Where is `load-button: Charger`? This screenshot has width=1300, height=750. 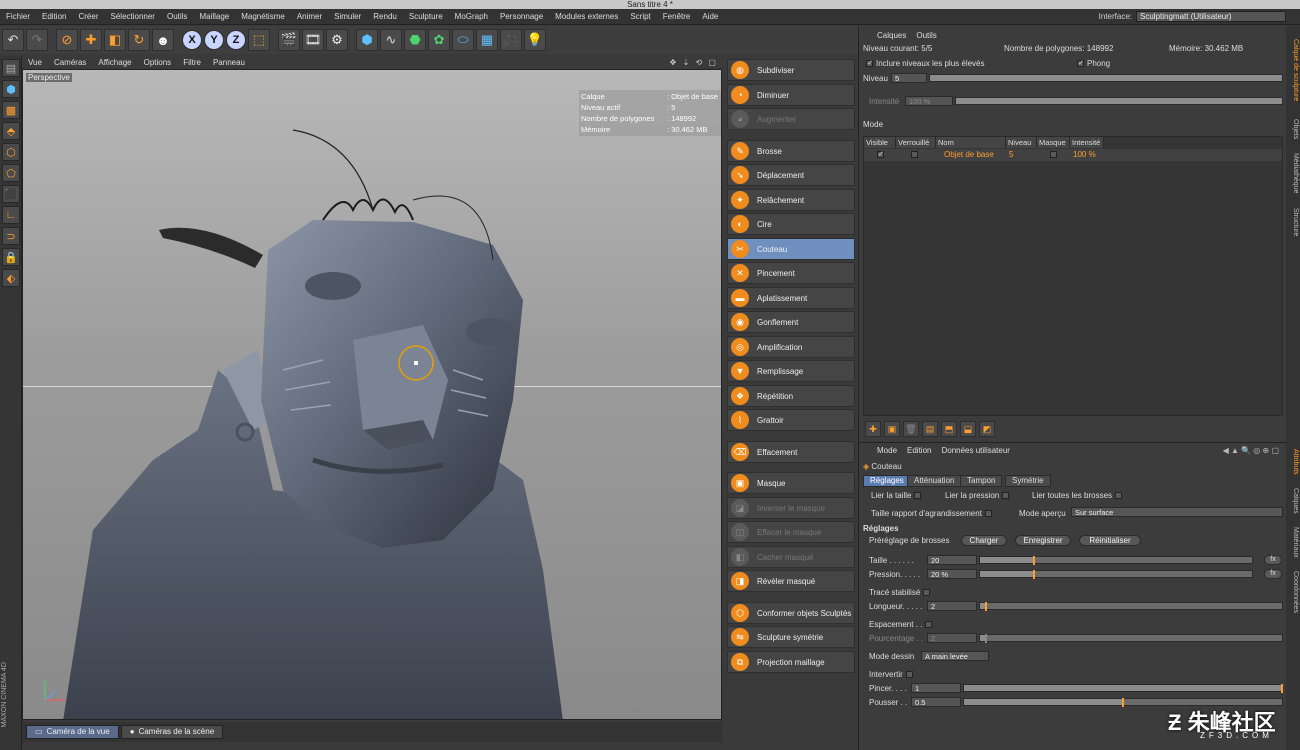 load-button: Charger is located at coordinates (984, 540).